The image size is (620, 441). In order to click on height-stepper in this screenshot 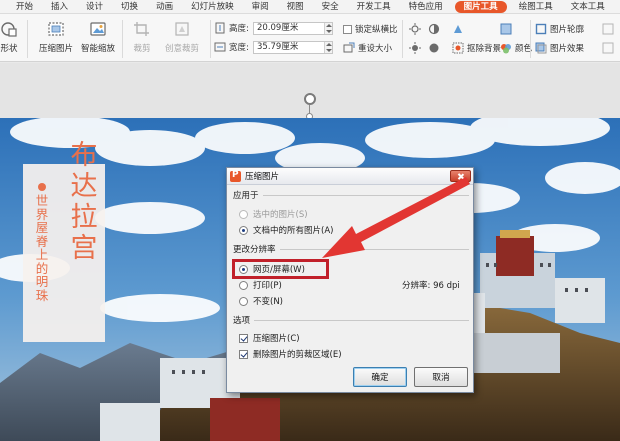, I will do `click(328, 28)`.